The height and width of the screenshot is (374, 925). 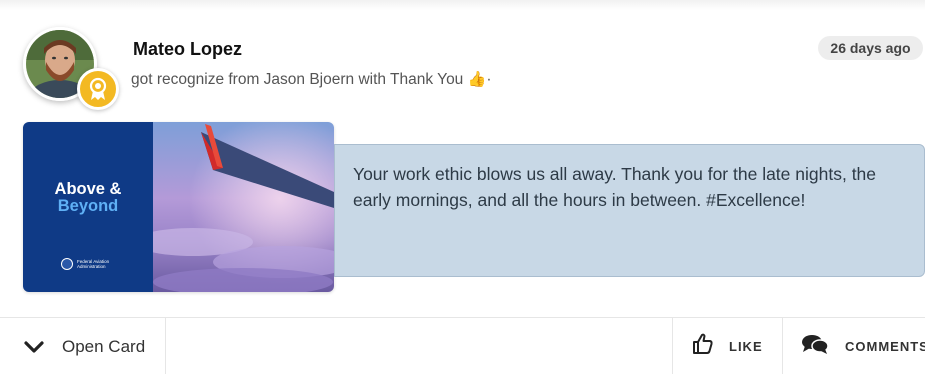 What do you see at coordinates (462, 5) in the screenshot?
I see `card-top-edge` at bounding box center [462, 5].